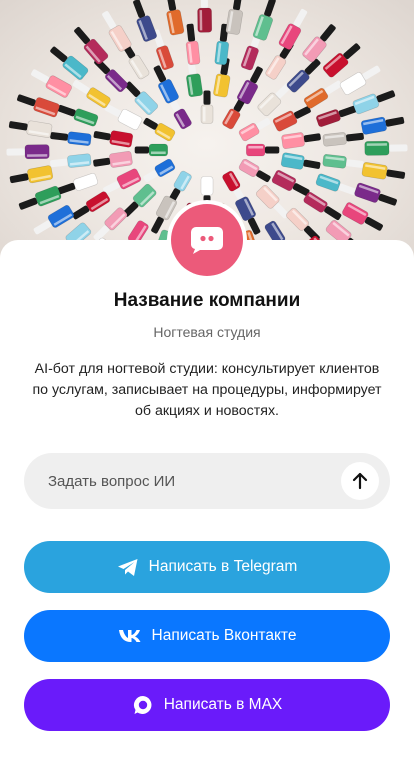 This screenshot has height=770, width=414. I want to click on telegram-icon, so click(128, 567).